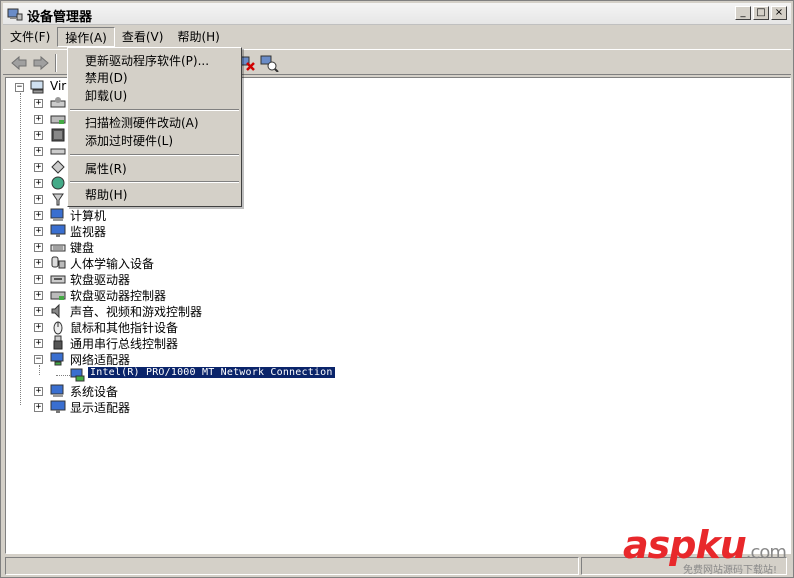 This screenshot has width=794, height=578. I want to click on menu-item-add-legacy: 添加过时硬件(L), so click(129, 141).